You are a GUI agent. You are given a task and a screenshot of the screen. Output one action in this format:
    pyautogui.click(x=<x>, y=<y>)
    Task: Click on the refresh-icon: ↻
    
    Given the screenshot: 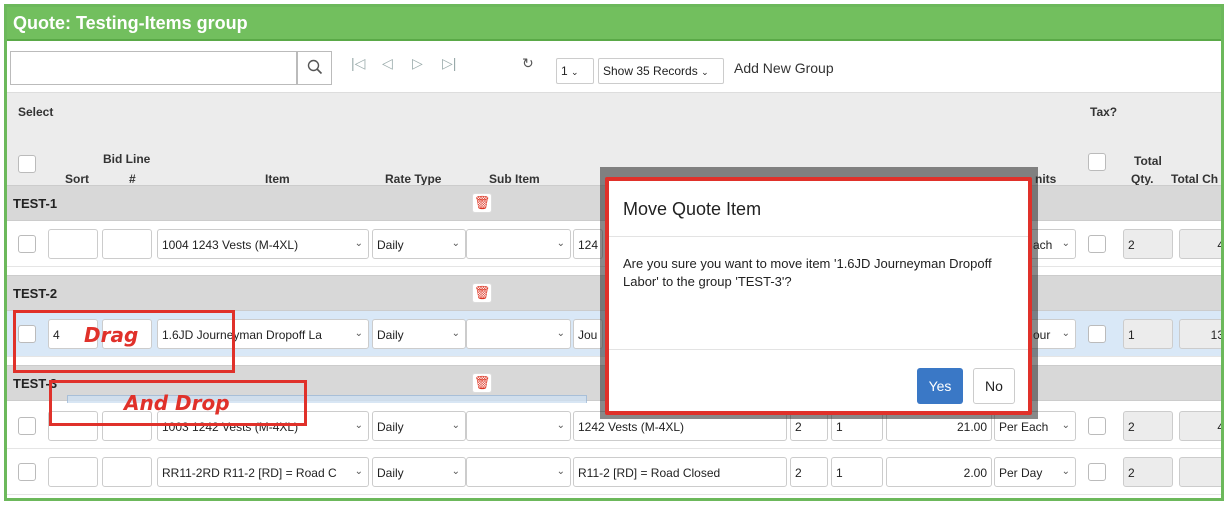 What is the action you would take?
    pyautogui.click(x=528, y=63)
    